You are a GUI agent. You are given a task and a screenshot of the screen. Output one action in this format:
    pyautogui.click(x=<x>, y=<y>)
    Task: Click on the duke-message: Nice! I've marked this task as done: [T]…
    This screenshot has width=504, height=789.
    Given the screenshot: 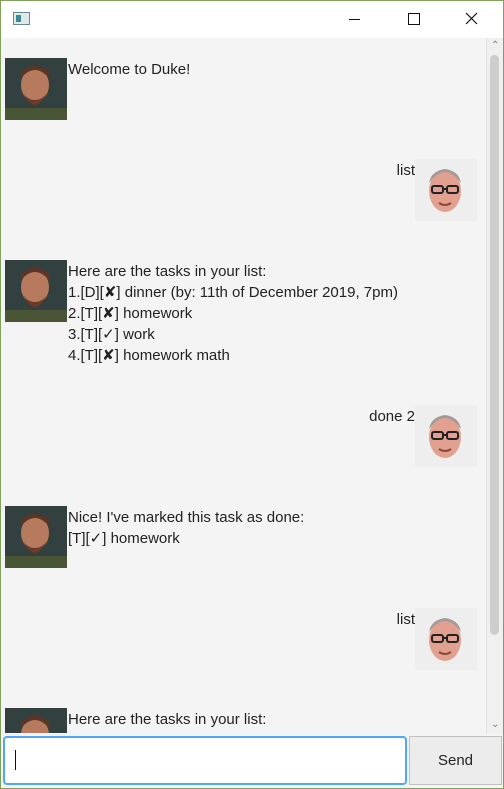 What is the action you would take?
    pyautogui.click(x=186, y=528)
    